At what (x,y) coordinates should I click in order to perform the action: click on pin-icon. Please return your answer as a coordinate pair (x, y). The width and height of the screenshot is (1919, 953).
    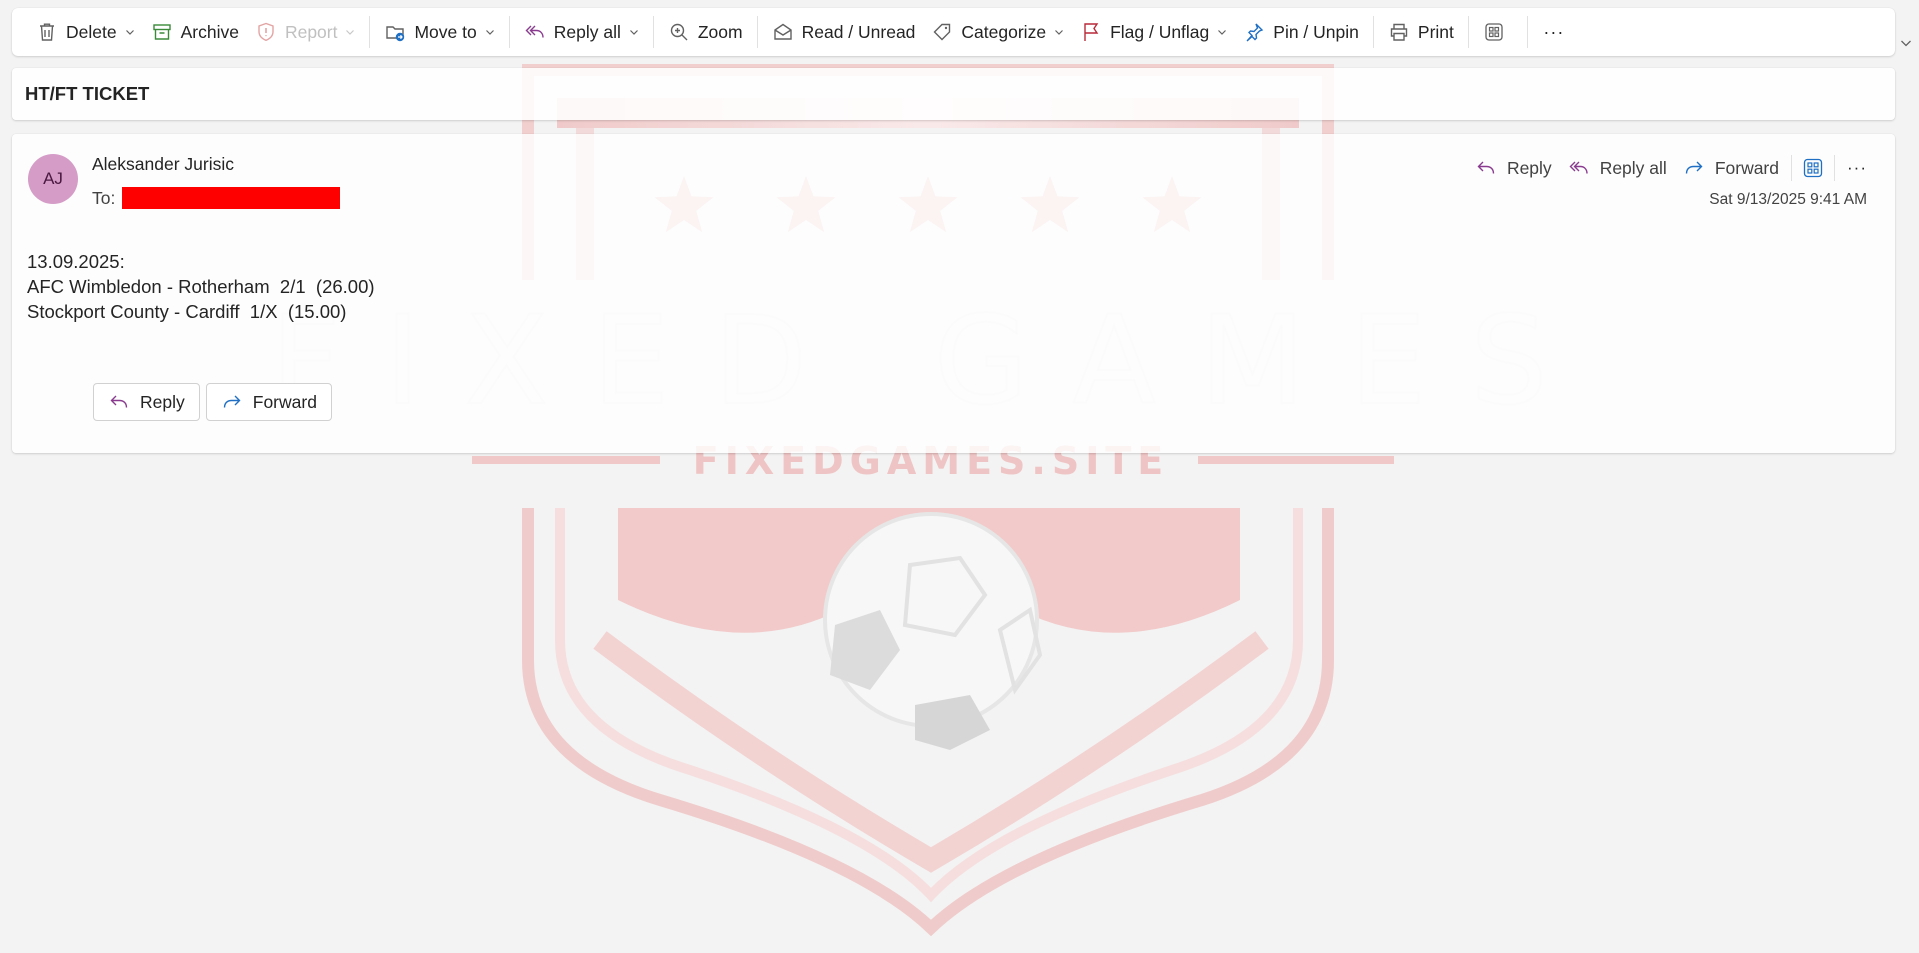
    Looking at the image, I should click on (1254, 32).